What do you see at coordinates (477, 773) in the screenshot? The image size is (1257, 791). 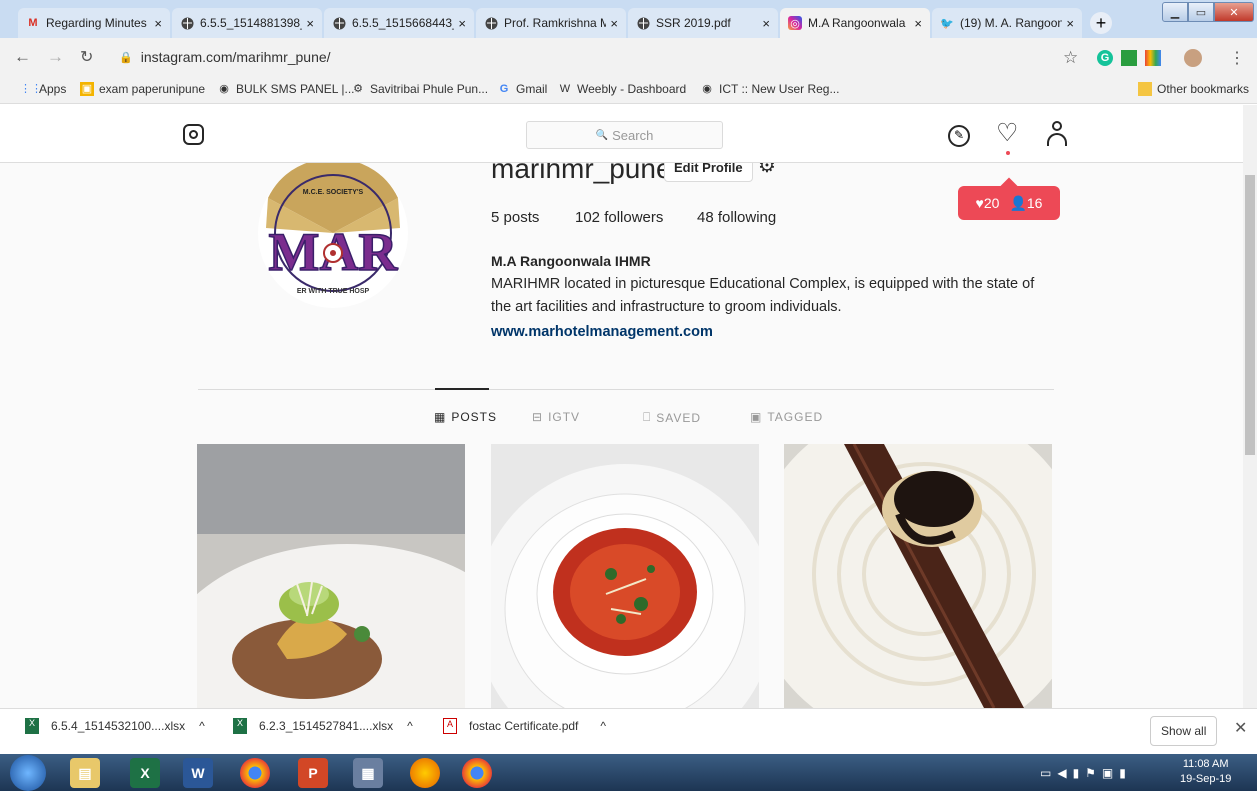 I see `chrome-active-taskbar-icon` at bounding box center [477, 773].